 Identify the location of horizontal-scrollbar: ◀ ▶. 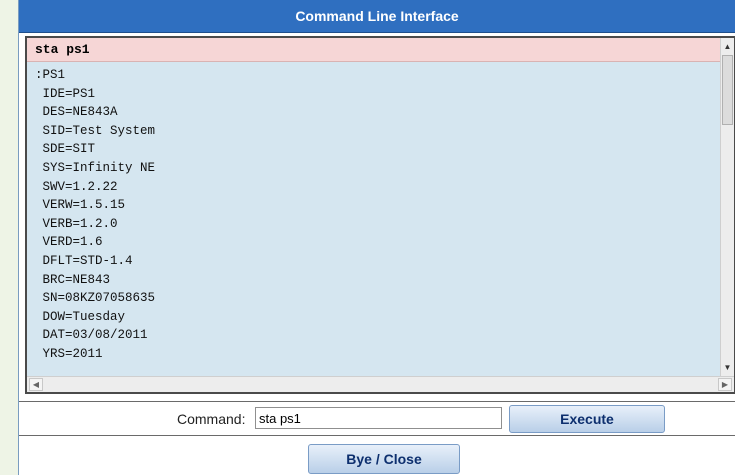
(380, 384).